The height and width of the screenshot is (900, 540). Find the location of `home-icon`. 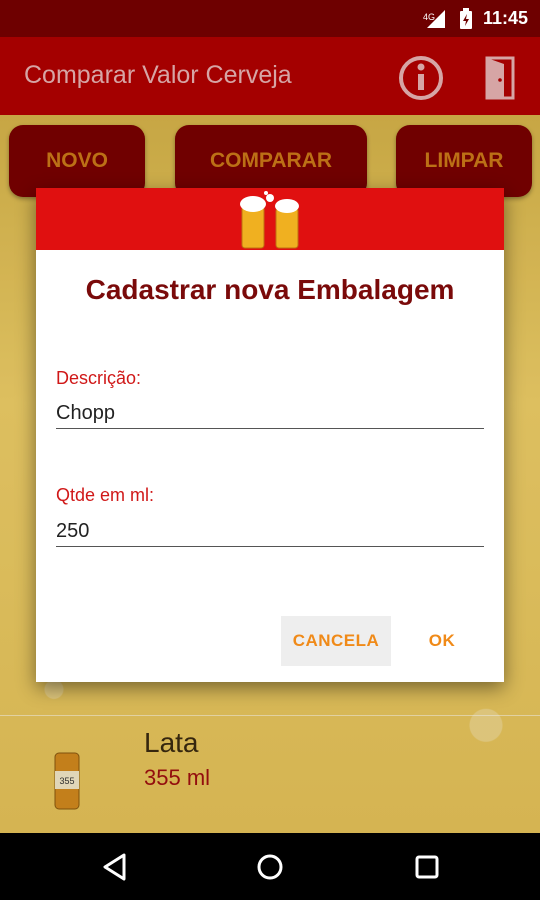

home-icon is located at coordinates (270, 867).